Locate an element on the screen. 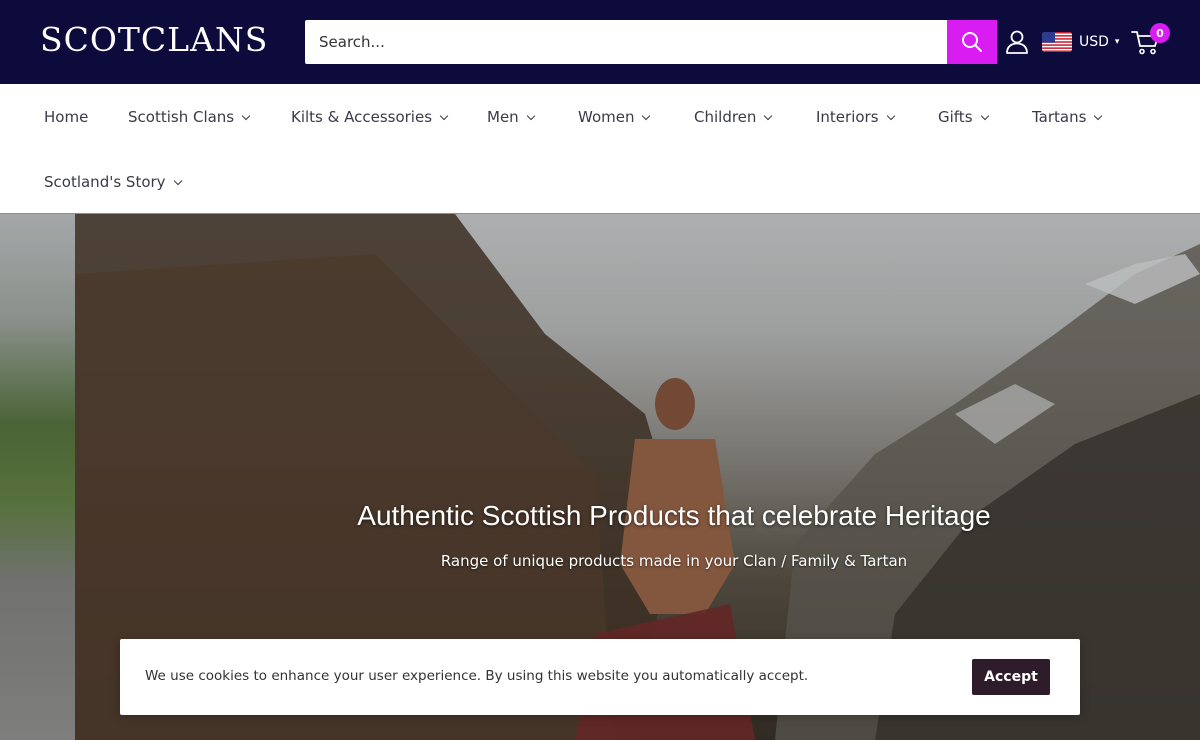 This screenshot has height=740, width=1200. site-logo: SCOTCLANS is located at coordinates (154, 39).